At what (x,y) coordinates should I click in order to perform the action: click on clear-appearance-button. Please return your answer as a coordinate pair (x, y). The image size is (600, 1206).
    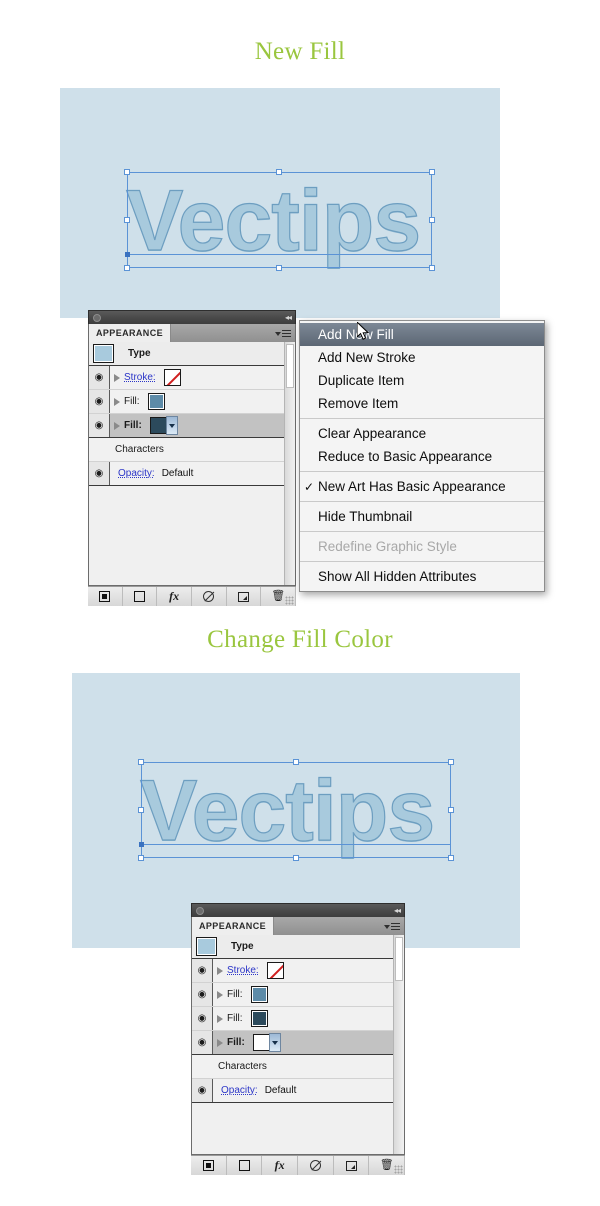
    Looking at the image, I should click on (316, 1165).